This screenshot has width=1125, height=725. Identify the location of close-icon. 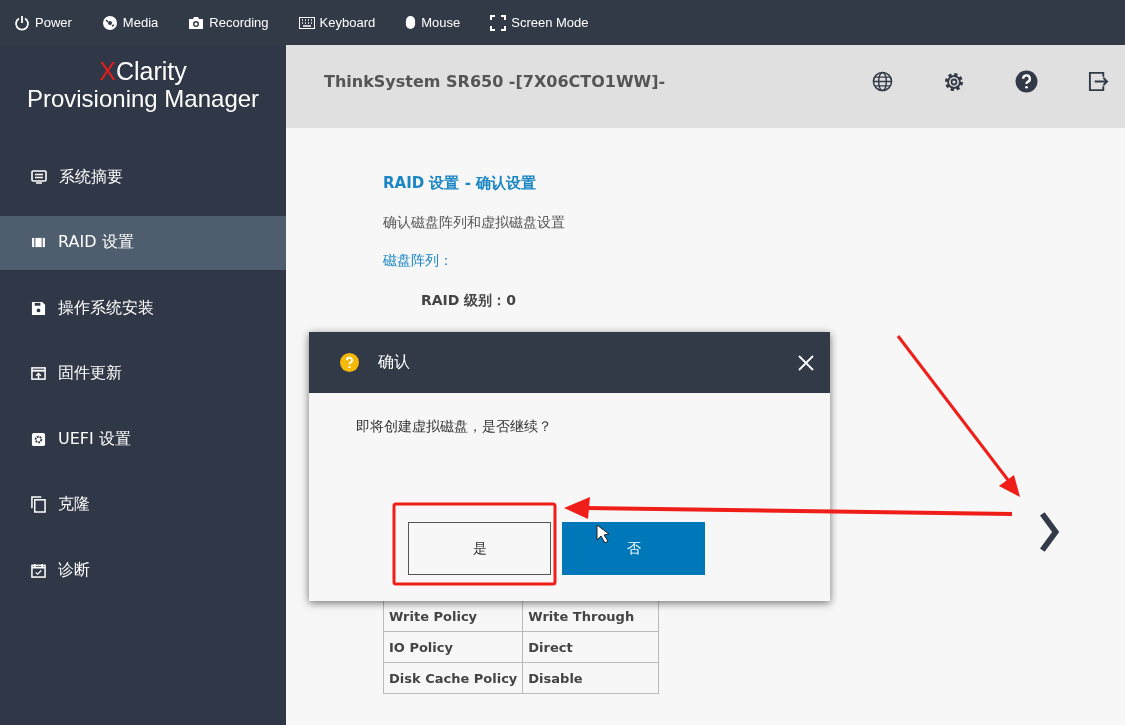
(806, 362).